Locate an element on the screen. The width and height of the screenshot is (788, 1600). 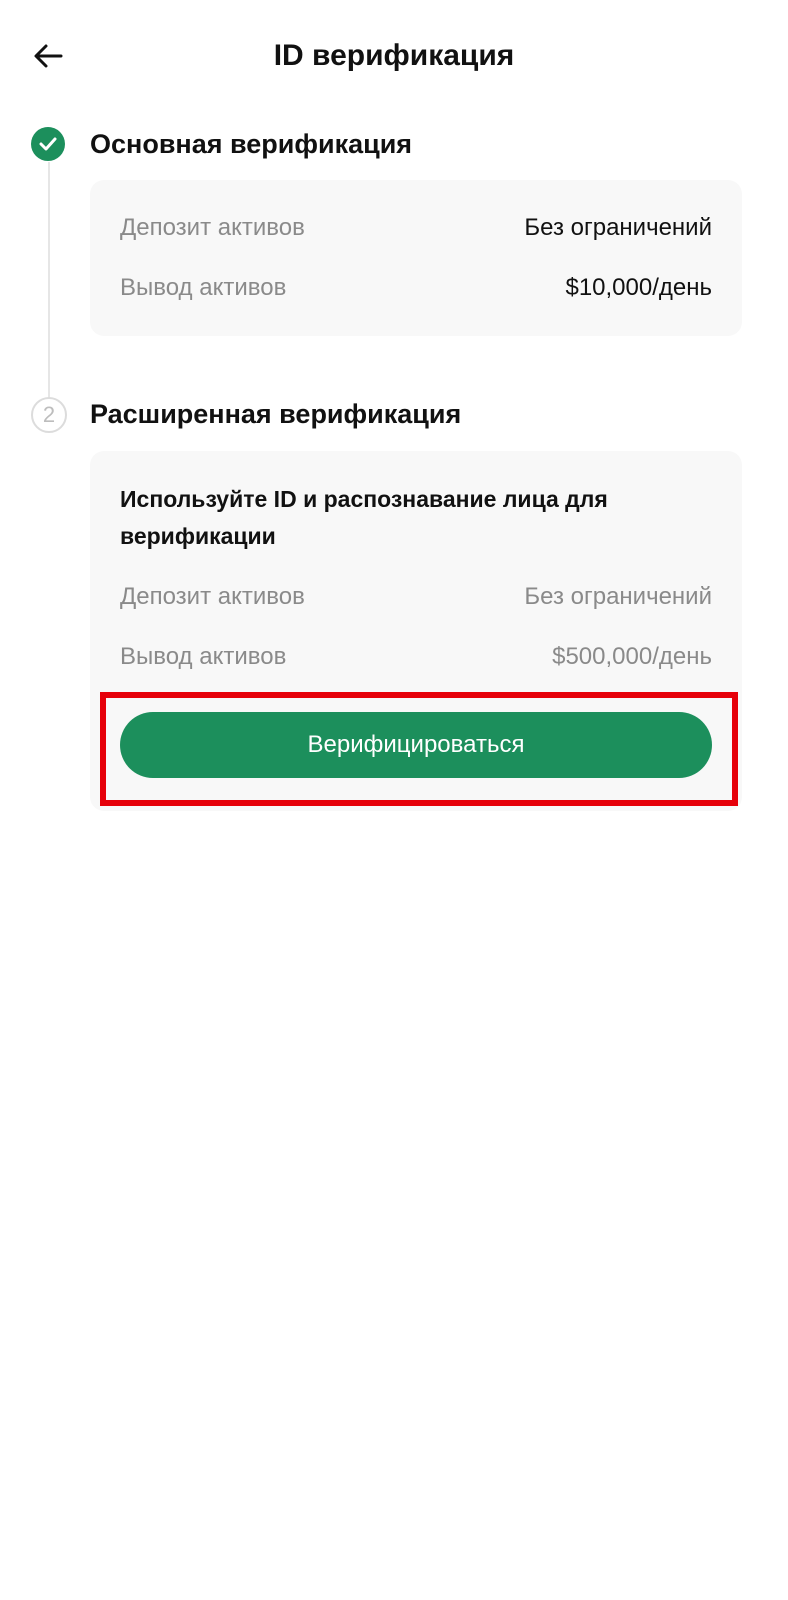
step-completed-indicator is located at coordinates (48, 144).